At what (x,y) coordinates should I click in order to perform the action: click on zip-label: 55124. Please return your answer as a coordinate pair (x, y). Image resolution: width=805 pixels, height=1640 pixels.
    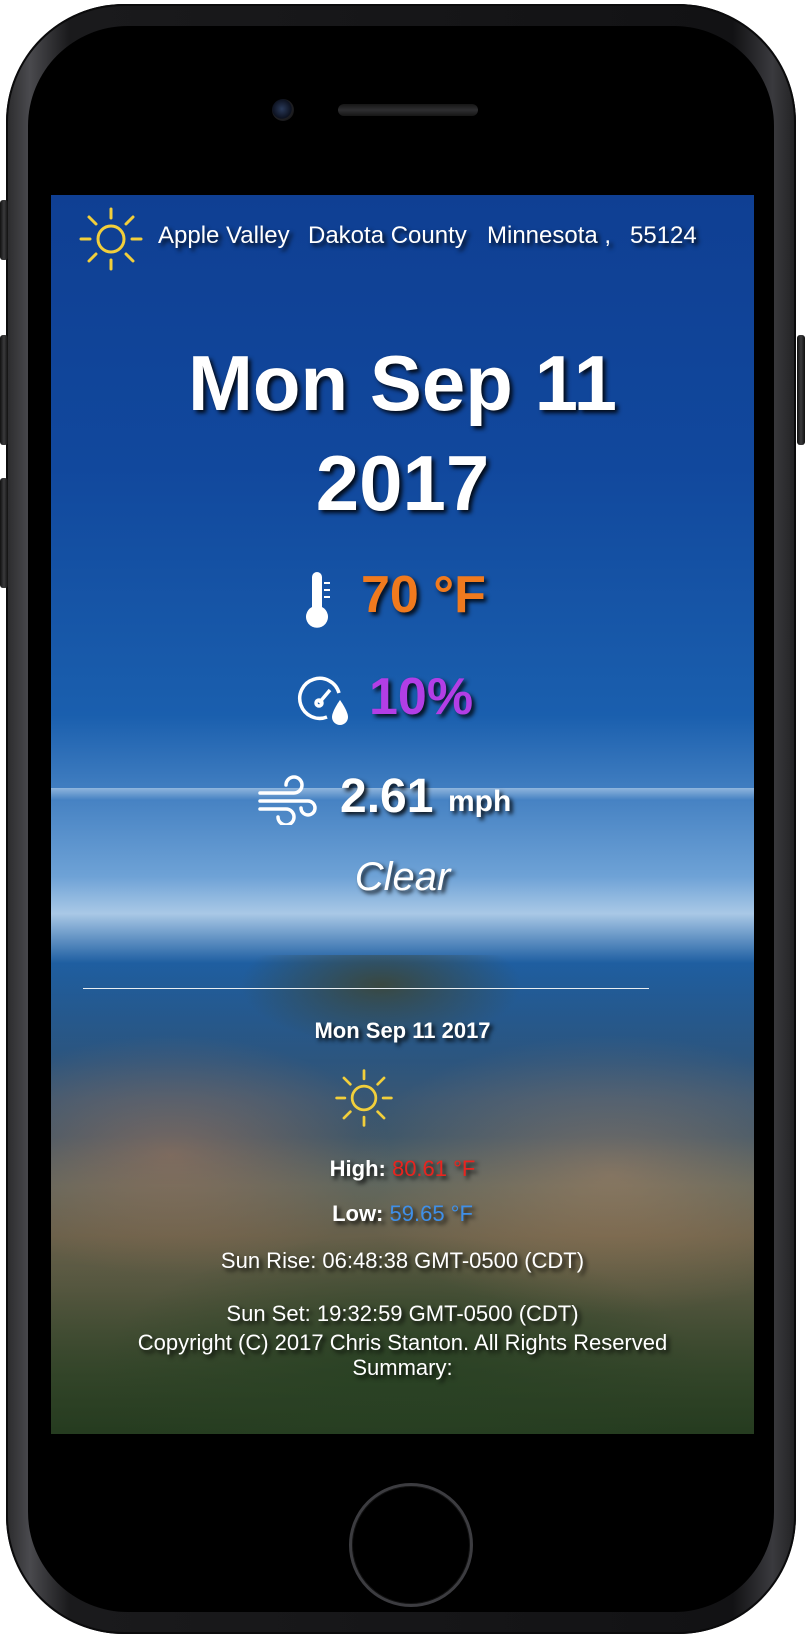
    Looking at the image, I should click on (663, 235).